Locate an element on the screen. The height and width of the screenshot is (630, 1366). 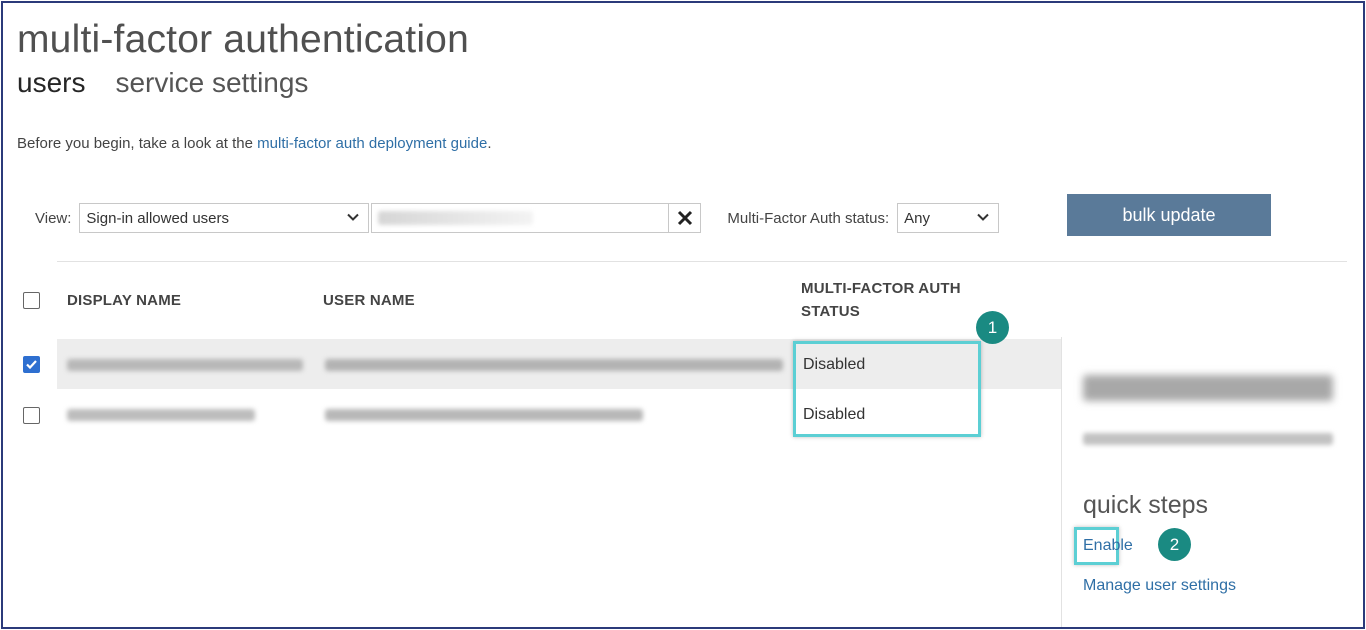
deployment-guide-link: multi-factor auth deployment guide is located at coordinates (372, 143).